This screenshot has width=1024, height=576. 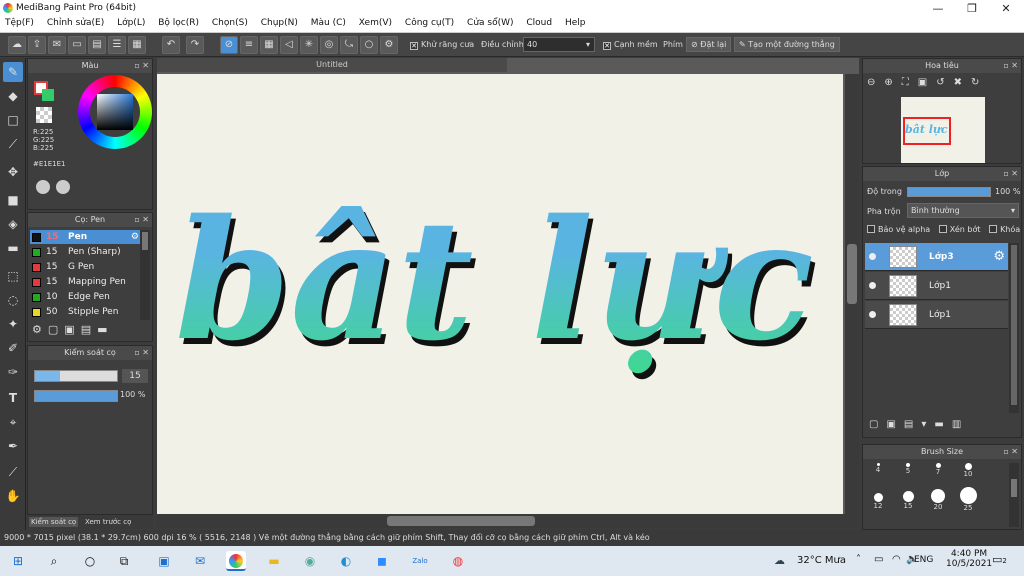 What do you see at coordinates (709, 44) in the screenshot?
I see `reset-button: ⊘ Đặt lại` at bounding box center [709, 44].